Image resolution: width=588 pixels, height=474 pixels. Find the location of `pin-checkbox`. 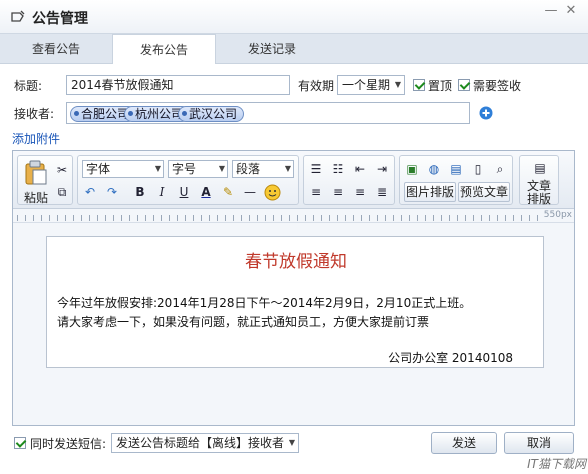

pin-checkbox is located at coordinates (419, 85).